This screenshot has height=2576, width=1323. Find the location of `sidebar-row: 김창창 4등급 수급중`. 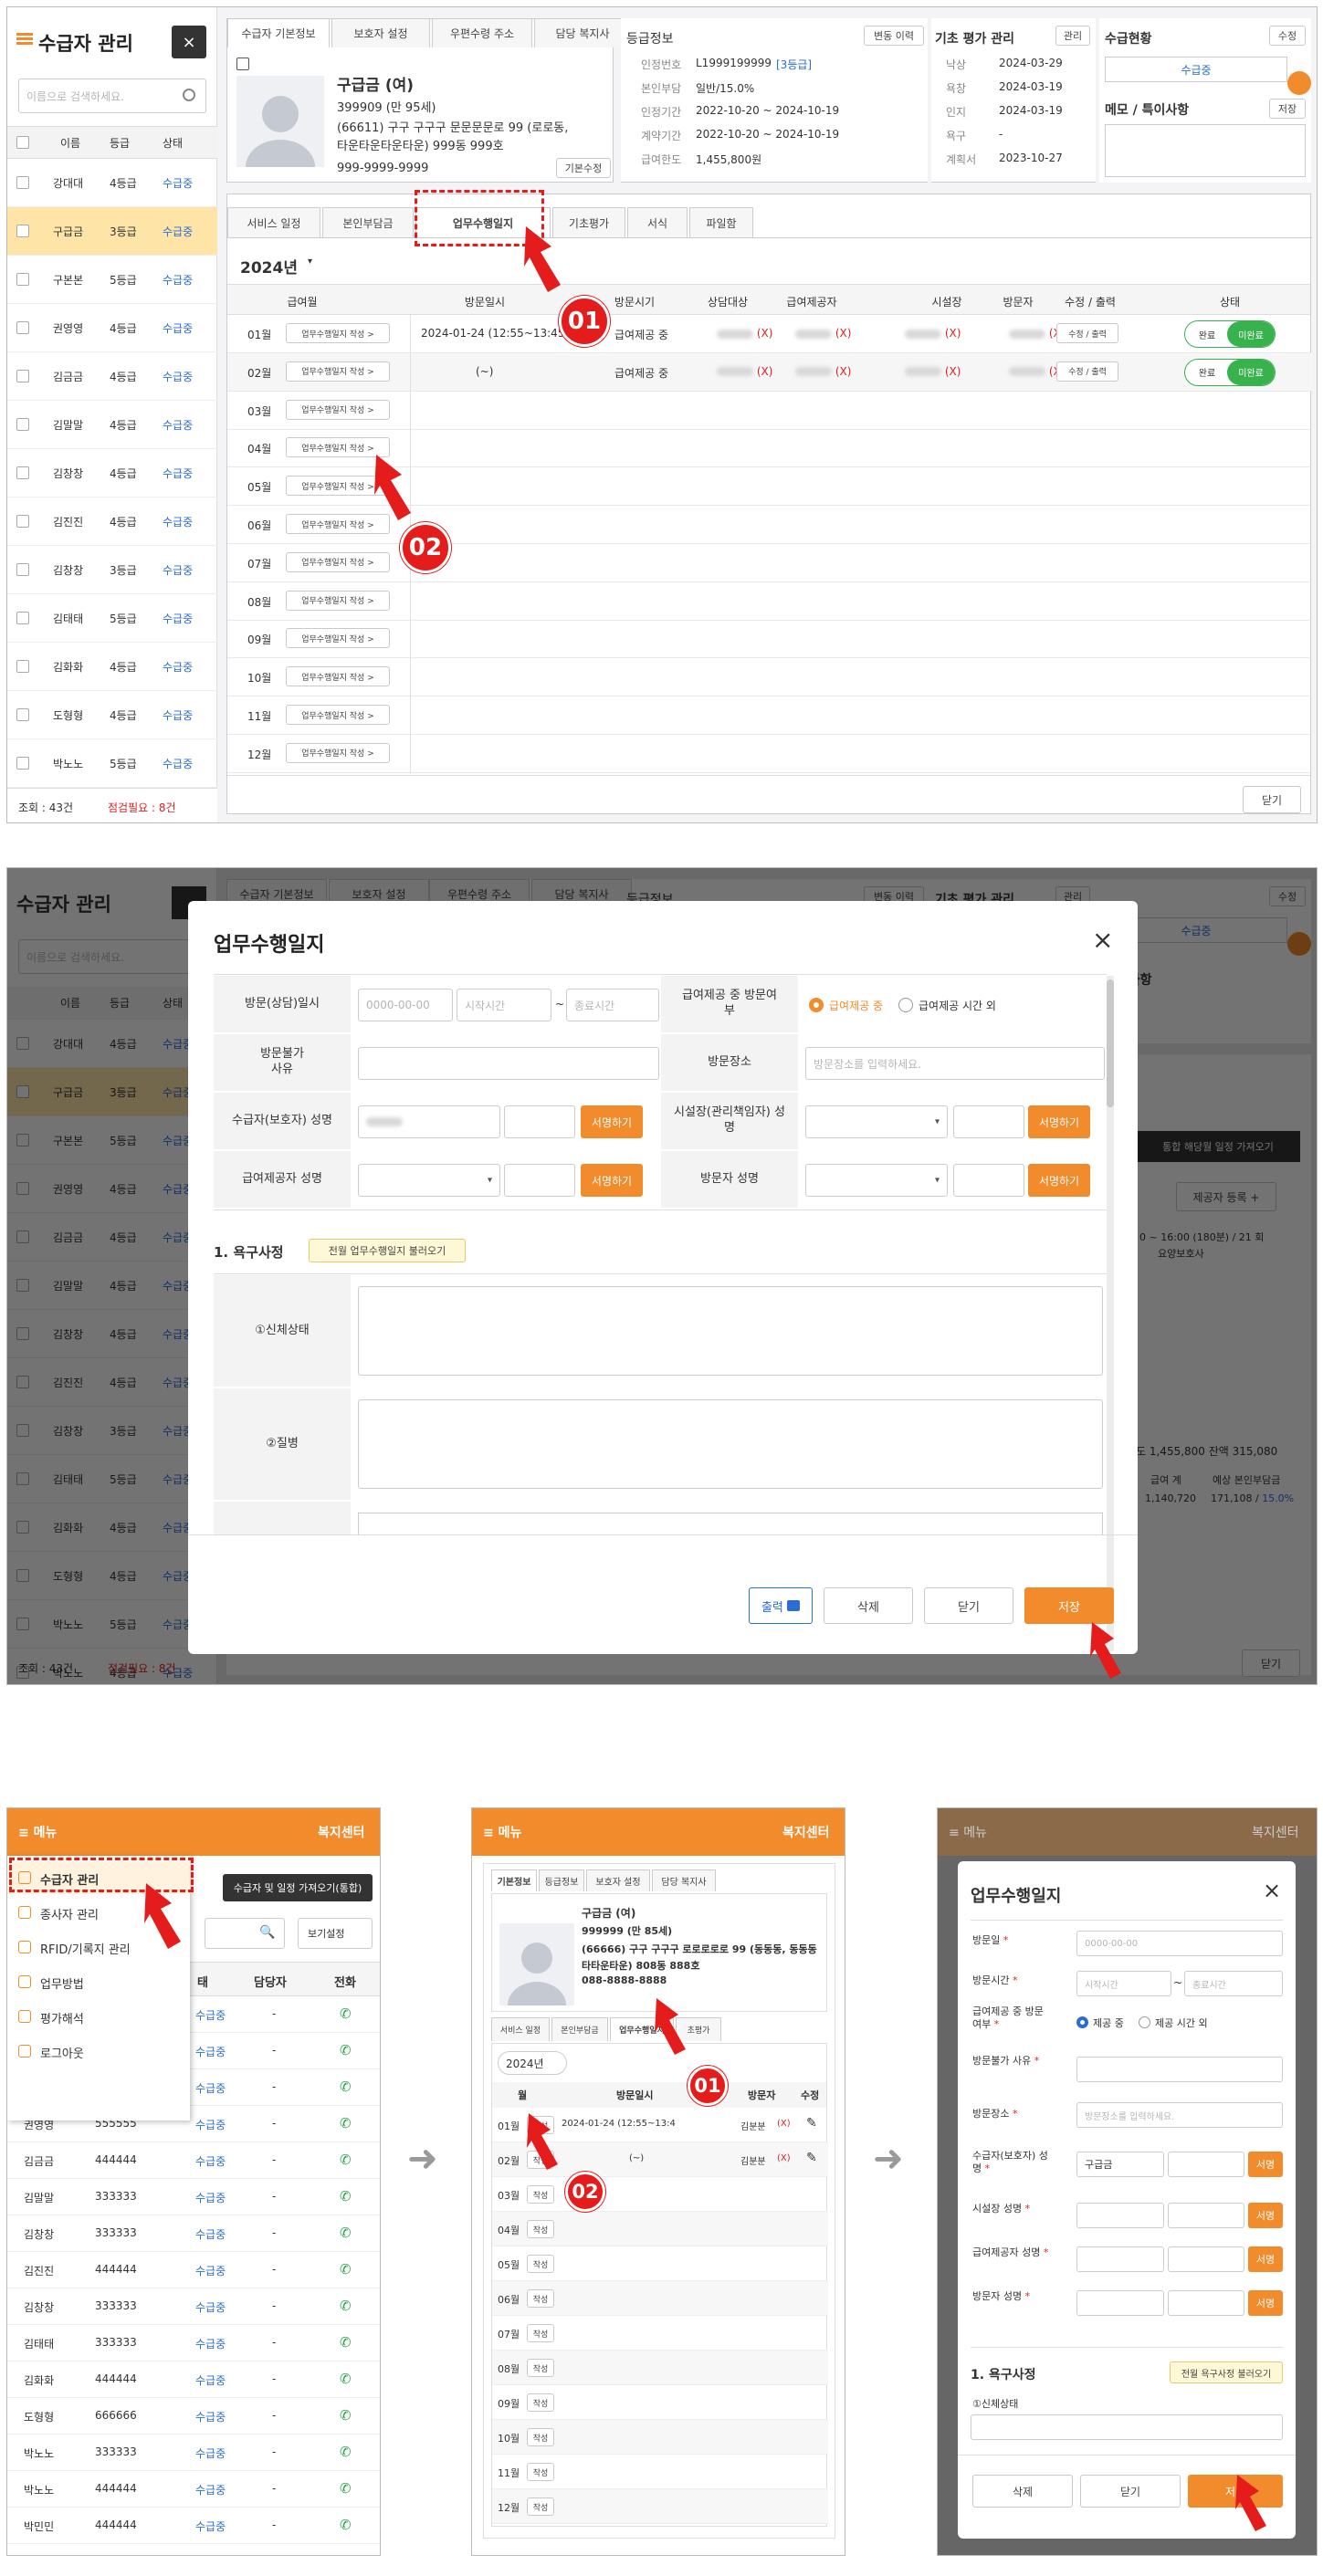

sidebar-row: 김창창 4등급 수급중 is located at coordinates (112, 473).